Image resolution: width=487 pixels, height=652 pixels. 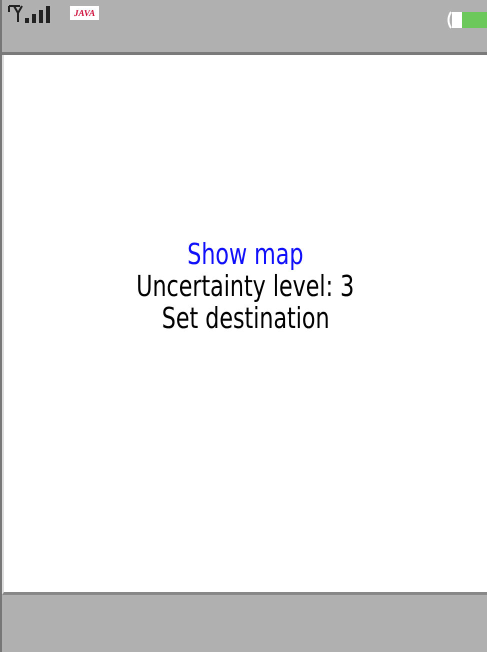 I want to click on menu-item: Show map, so click(x=245, y=254).